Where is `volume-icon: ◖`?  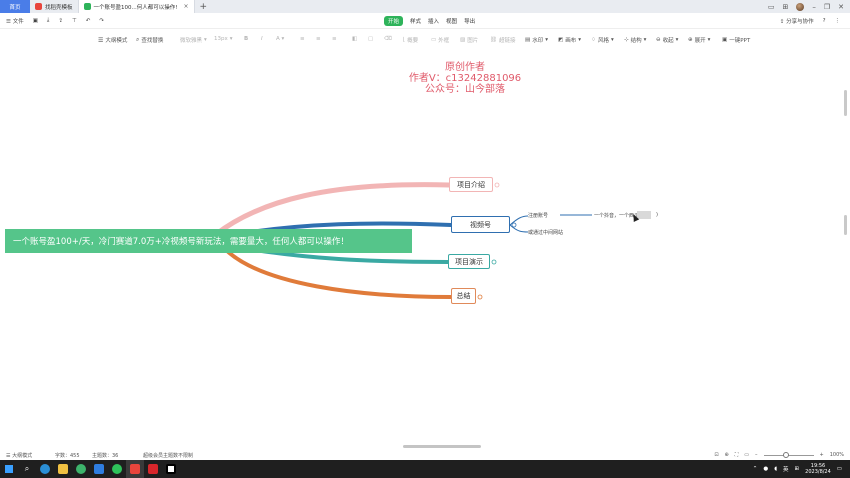 volume-icon: ◖ is located at coordinates (775, 469).